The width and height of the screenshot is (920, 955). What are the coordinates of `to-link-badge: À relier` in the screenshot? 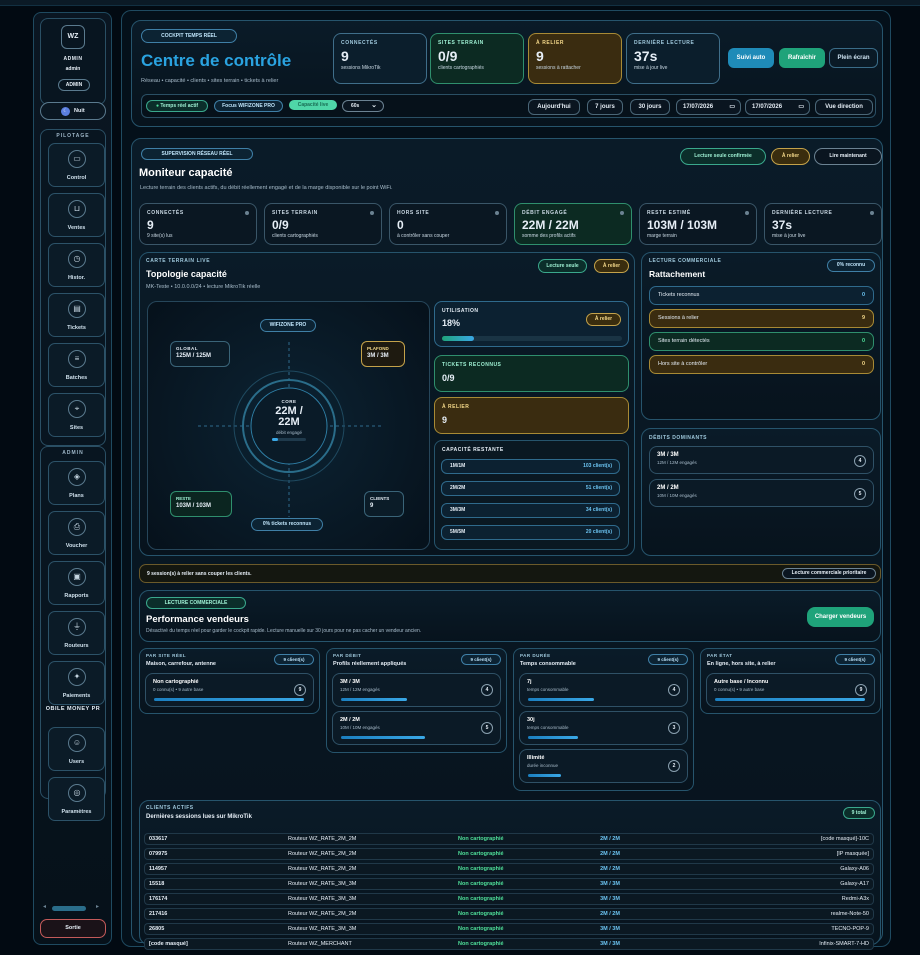 It's located at (790, 156).